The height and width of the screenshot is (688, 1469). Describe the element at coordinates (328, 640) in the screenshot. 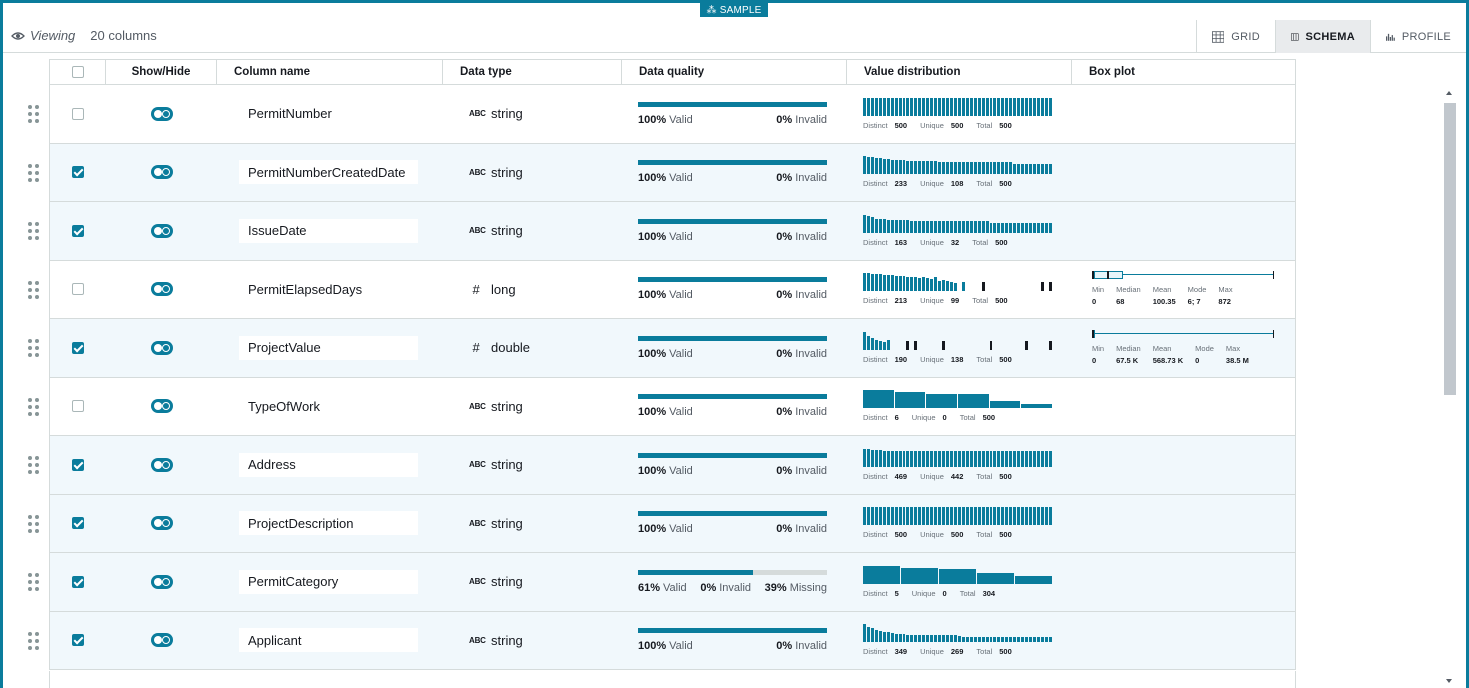

I see `column-name-input: Applicant` at that location.